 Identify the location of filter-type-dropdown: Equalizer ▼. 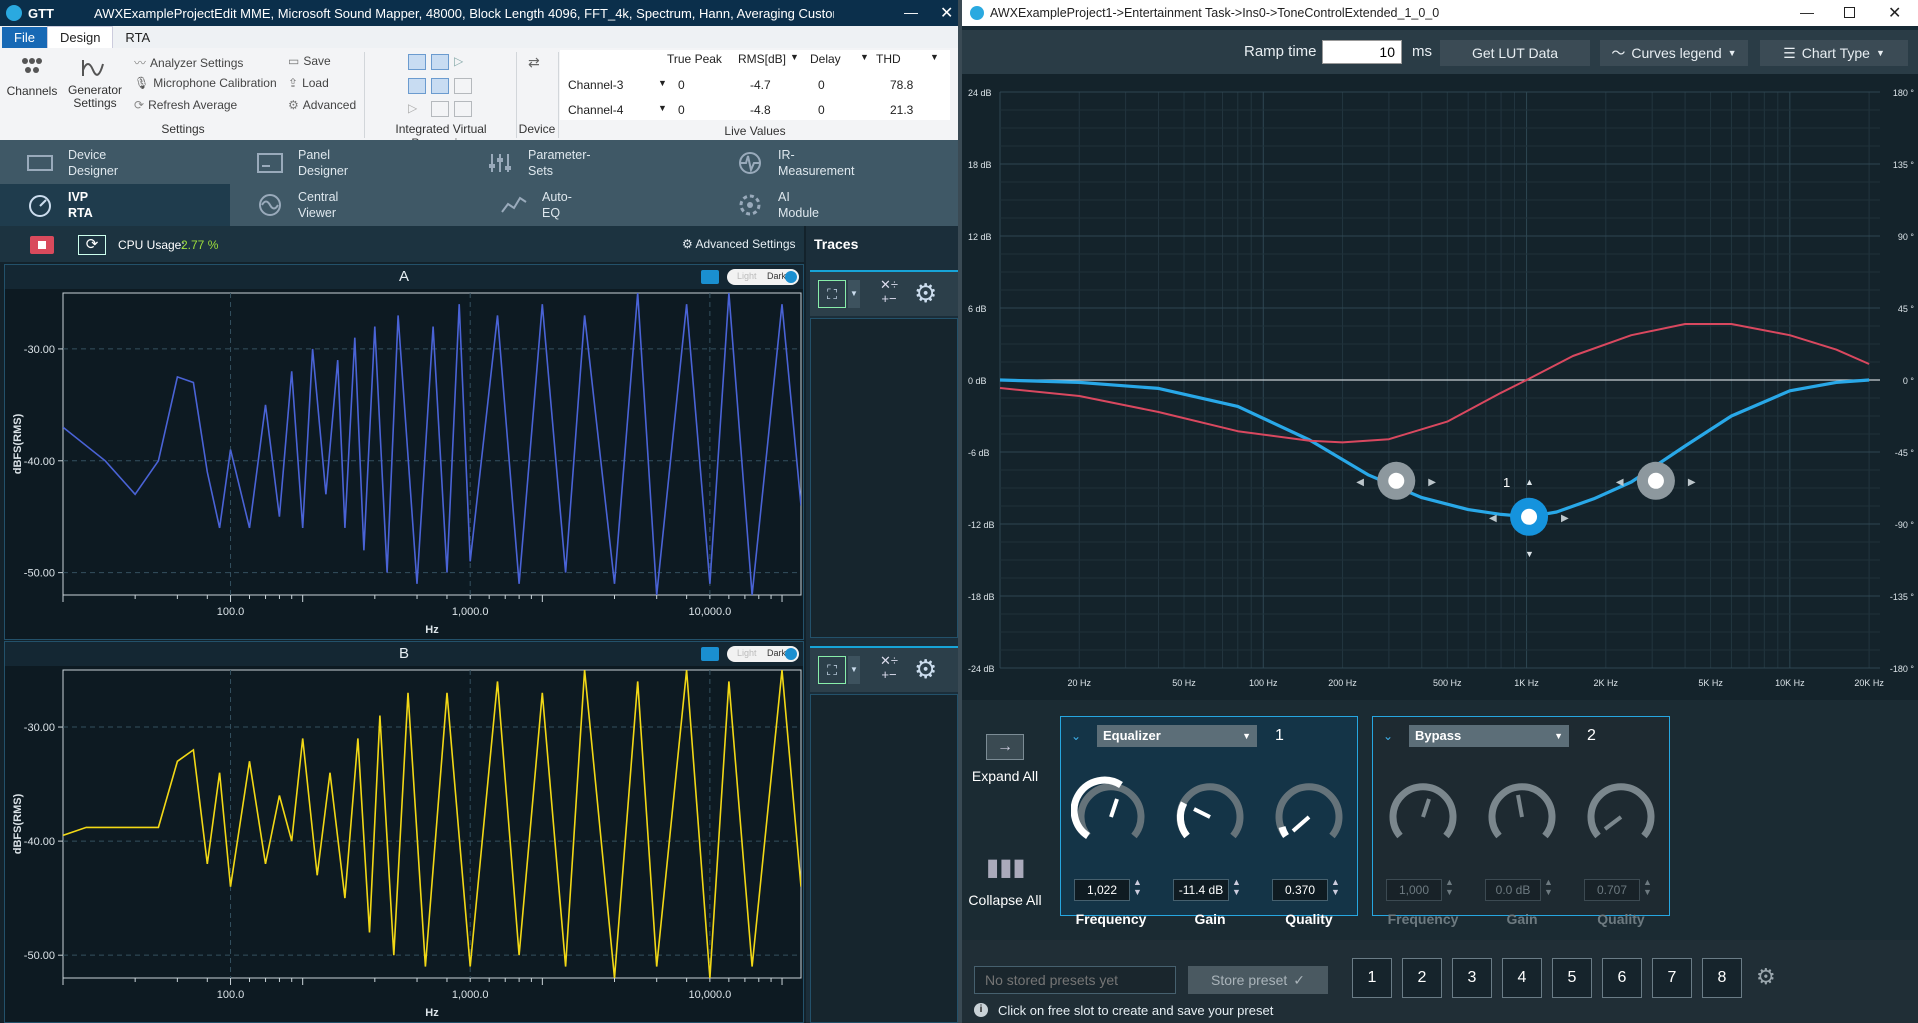
(1177, 736).